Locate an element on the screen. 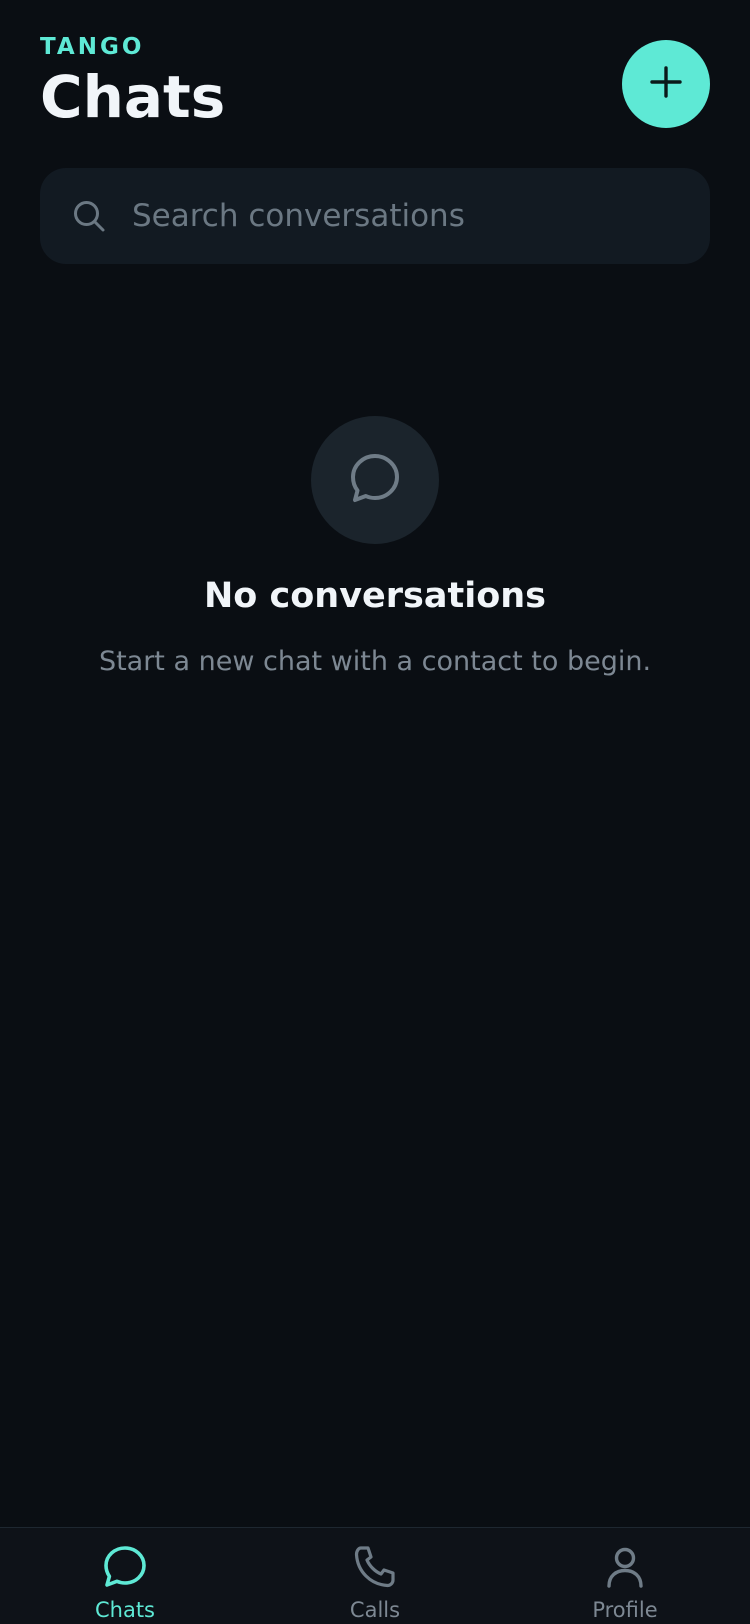 This screenshot has width=750, height=1624. page-title: Chats is located at coordinates (133, 97).